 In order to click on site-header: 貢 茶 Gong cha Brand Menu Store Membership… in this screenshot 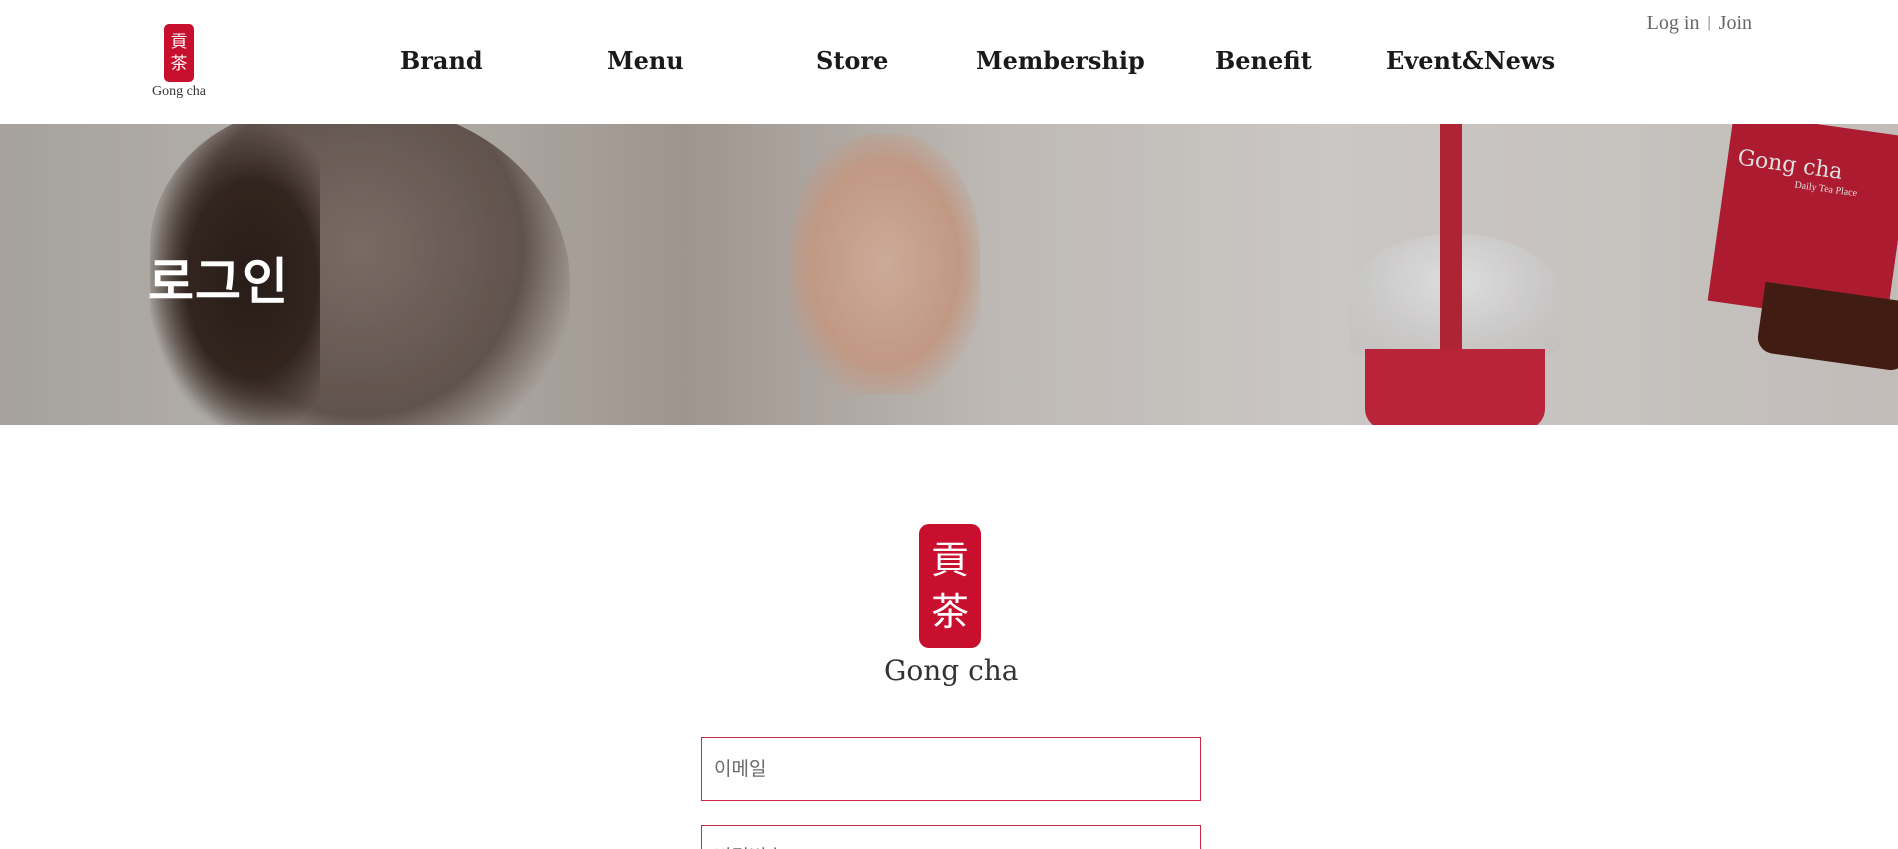, I will do `click(949, 62)`.